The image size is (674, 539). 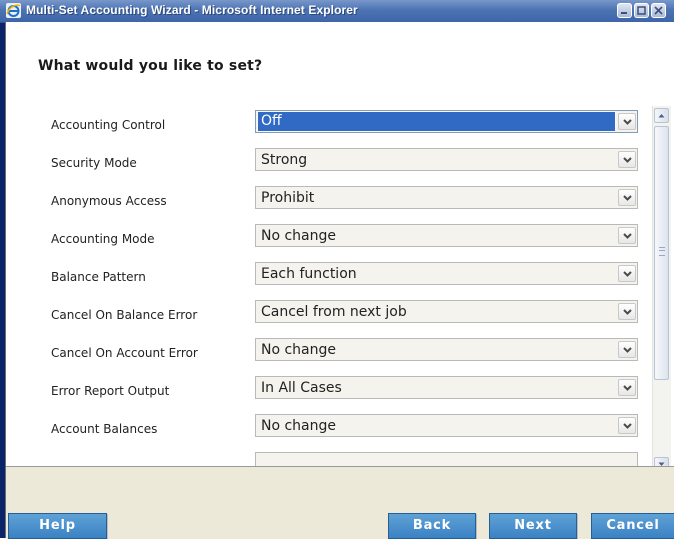 I want to click on select-value: Off, so click(x=436, y=121).